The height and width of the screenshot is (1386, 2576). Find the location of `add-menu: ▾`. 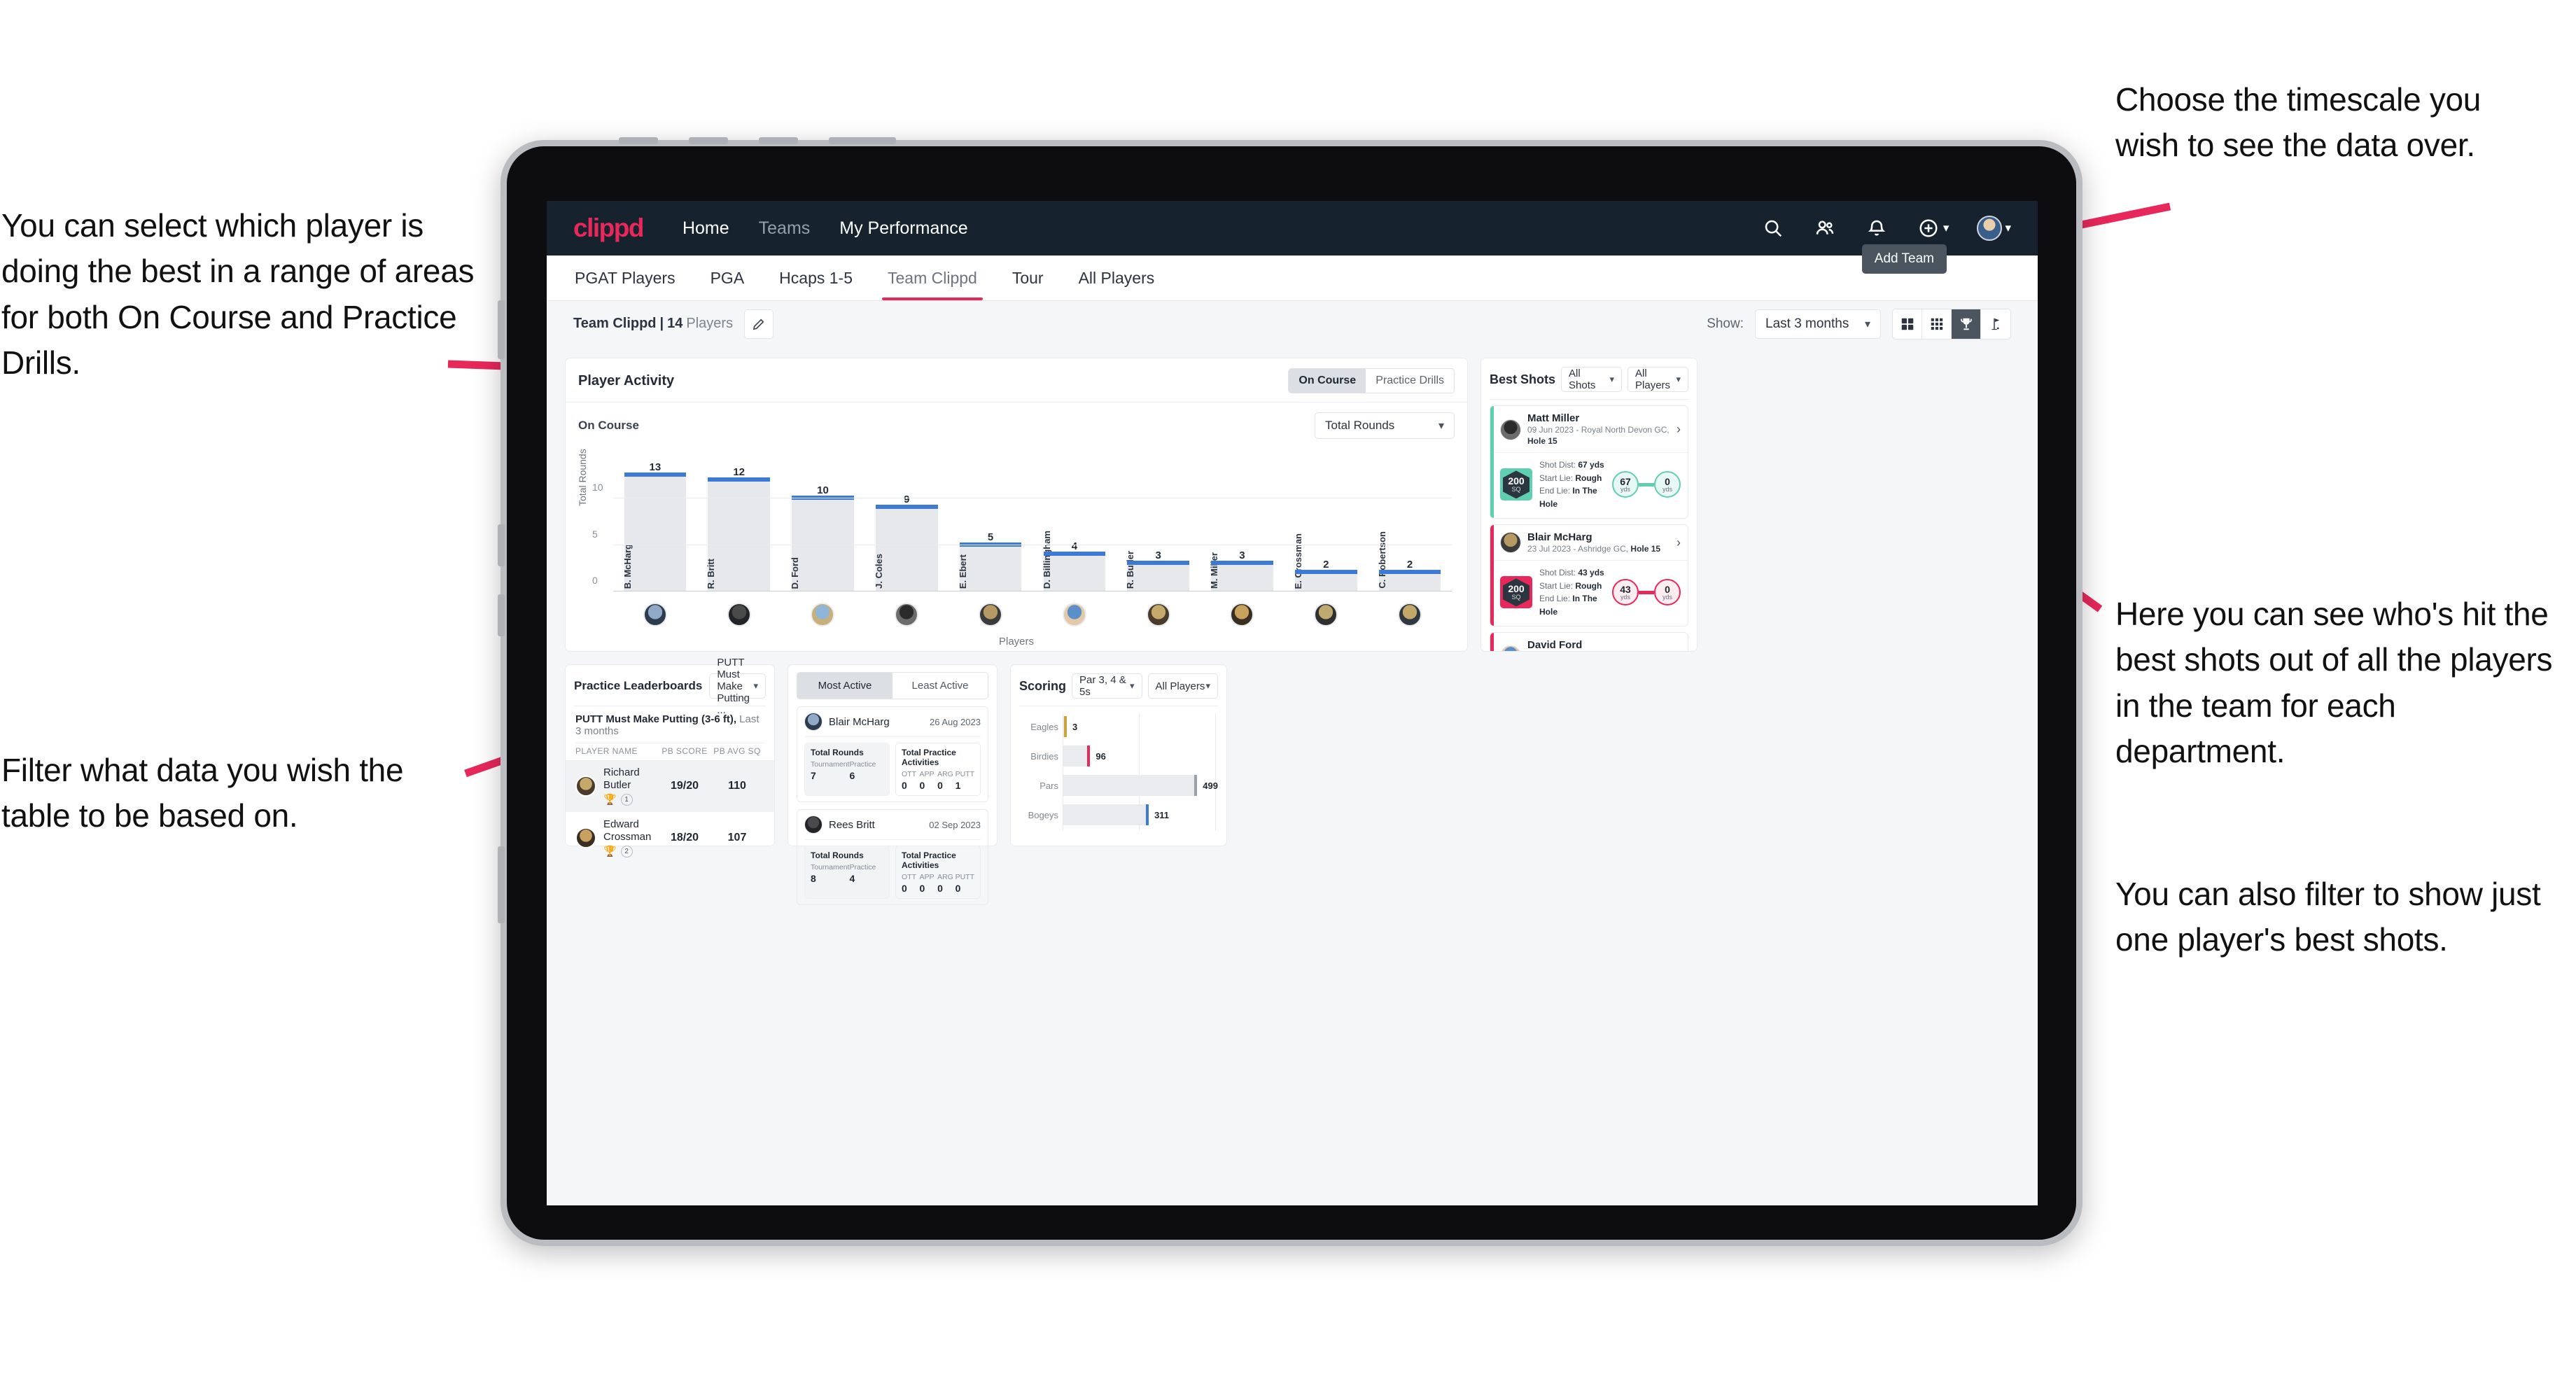

add-menu: ▾ is located at coordinates (1933, 228).